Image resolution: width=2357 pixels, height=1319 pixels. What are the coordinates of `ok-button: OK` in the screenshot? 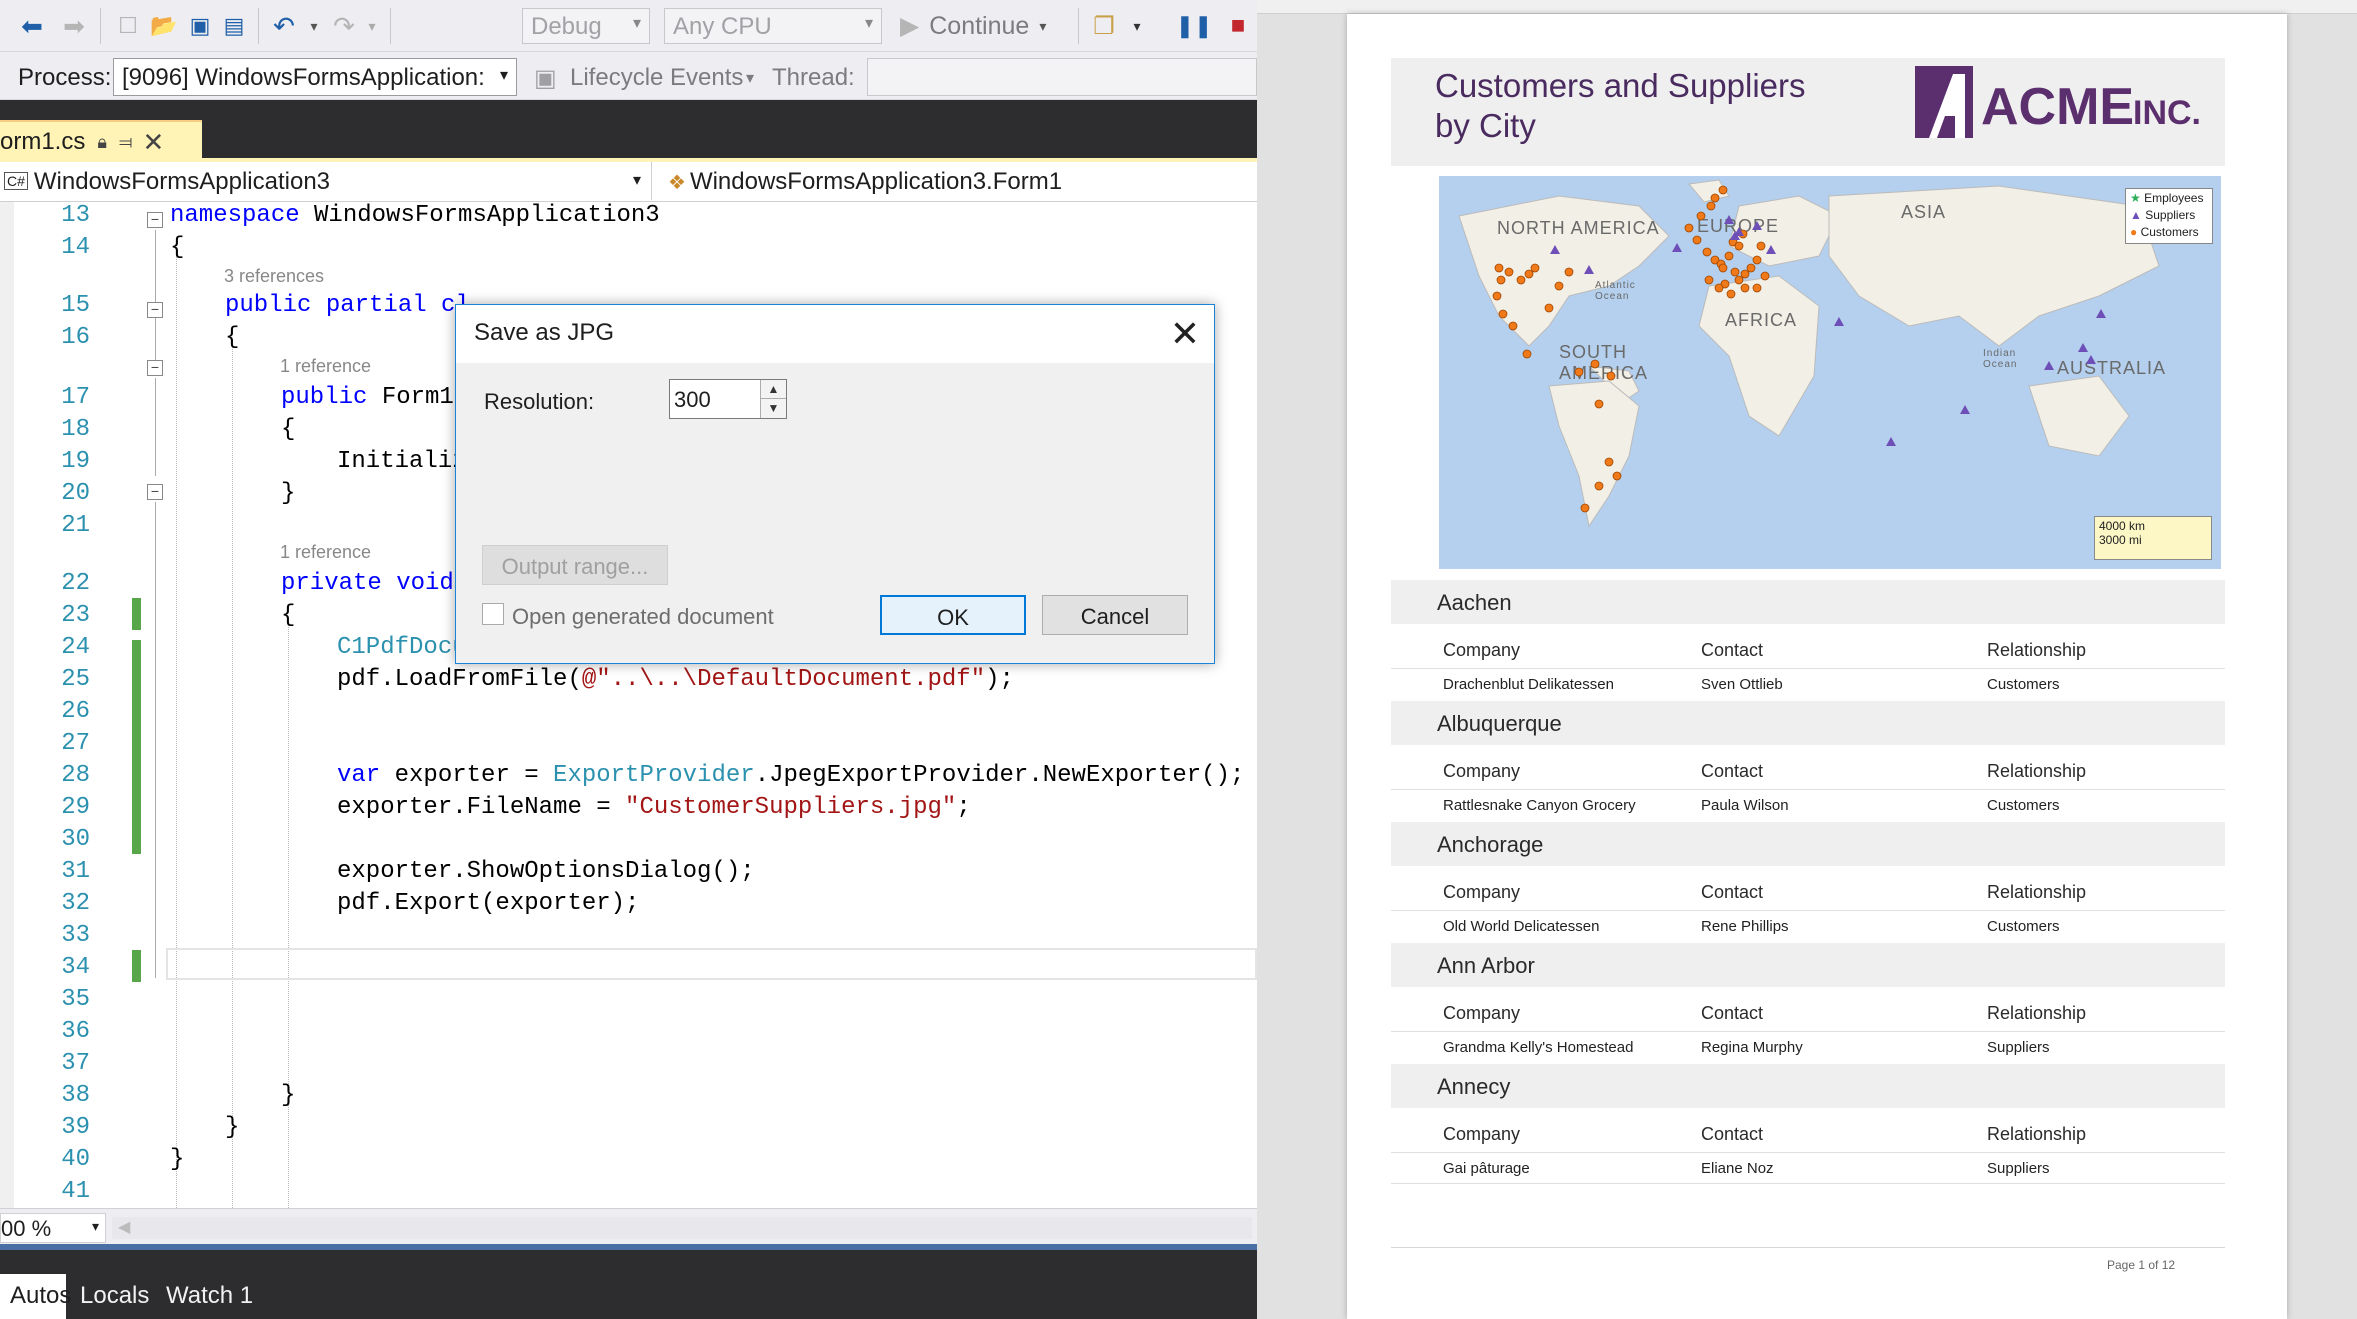 It's located at (953, 615).